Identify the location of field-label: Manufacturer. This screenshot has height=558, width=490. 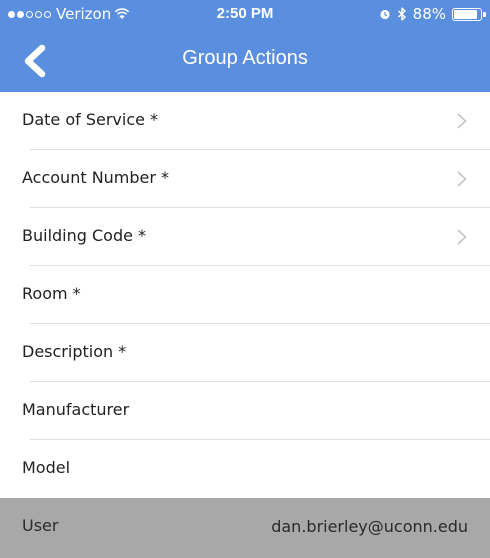
(76, 409).